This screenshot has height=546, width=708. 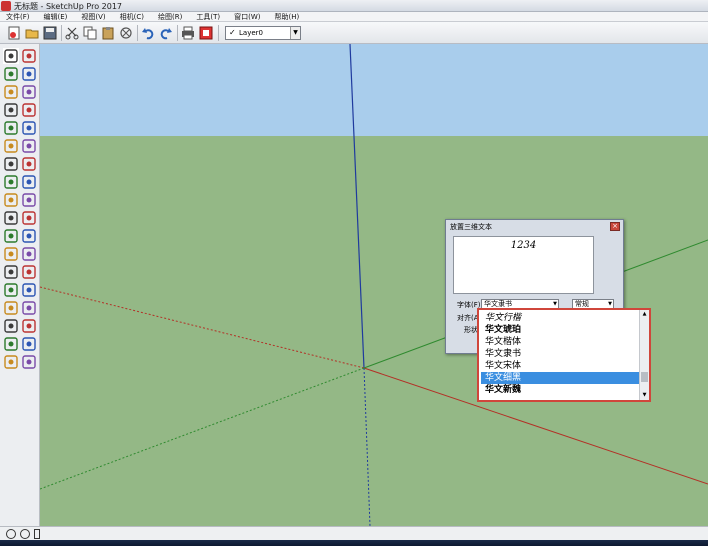 What do you see at coordinates (644, 355) in the screenshot?
I see `dropdown-scrollbar: ▲ ▼` at bounding box center [644, 355].